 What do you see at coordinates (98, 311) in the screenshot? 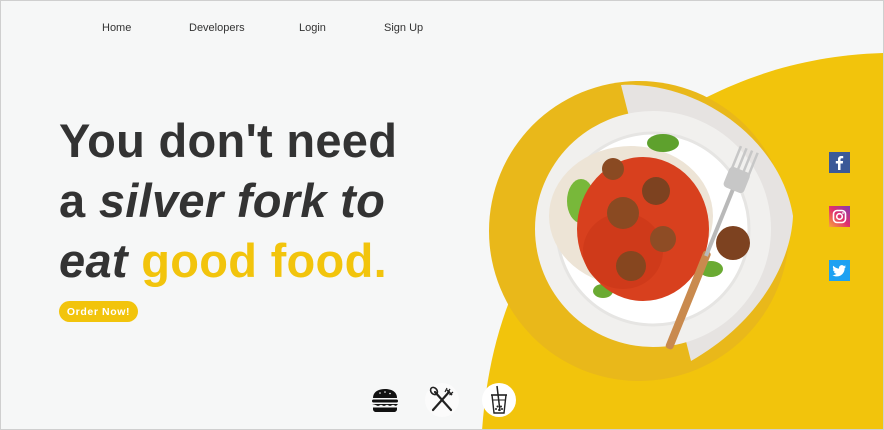
I see `order-now-button: Order Now!` at bounding box center [98, 311].